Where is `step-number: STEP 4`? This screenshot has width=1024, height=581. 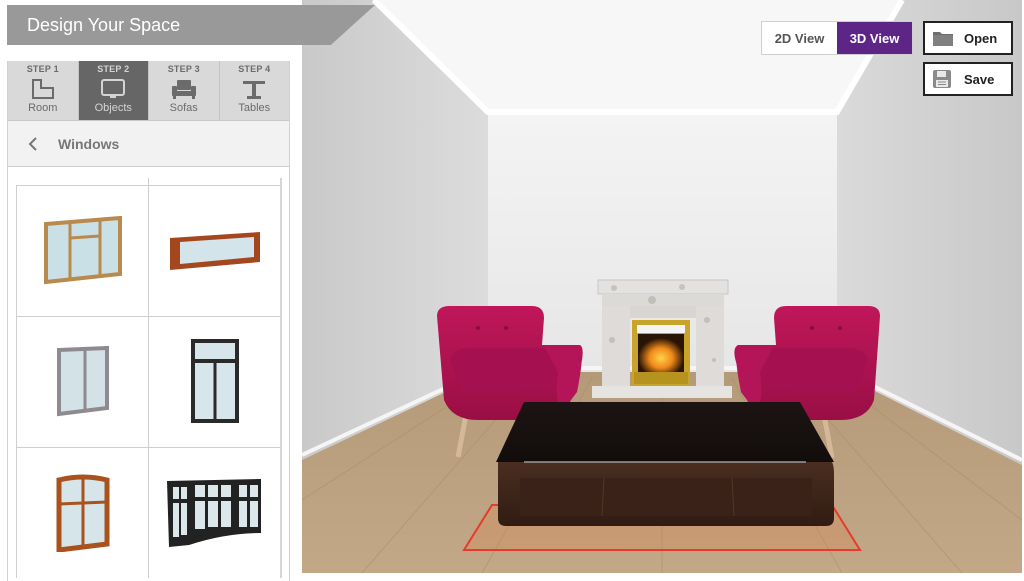
step-number: STEP 4 is located at coordinates (254, 69).